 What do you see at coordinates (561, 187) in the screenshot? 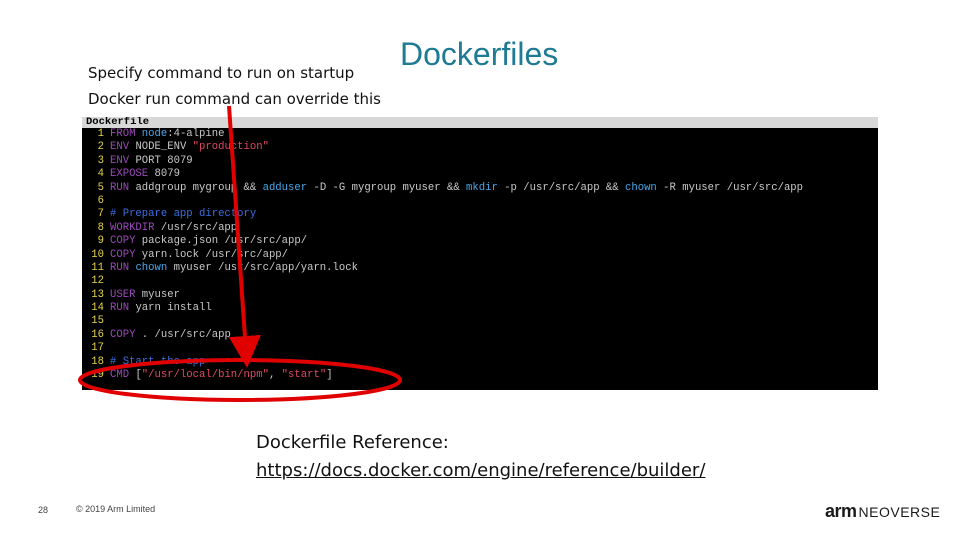
I see `code-token: -p /usr/src/app &&` at bounding box center [561, 187].